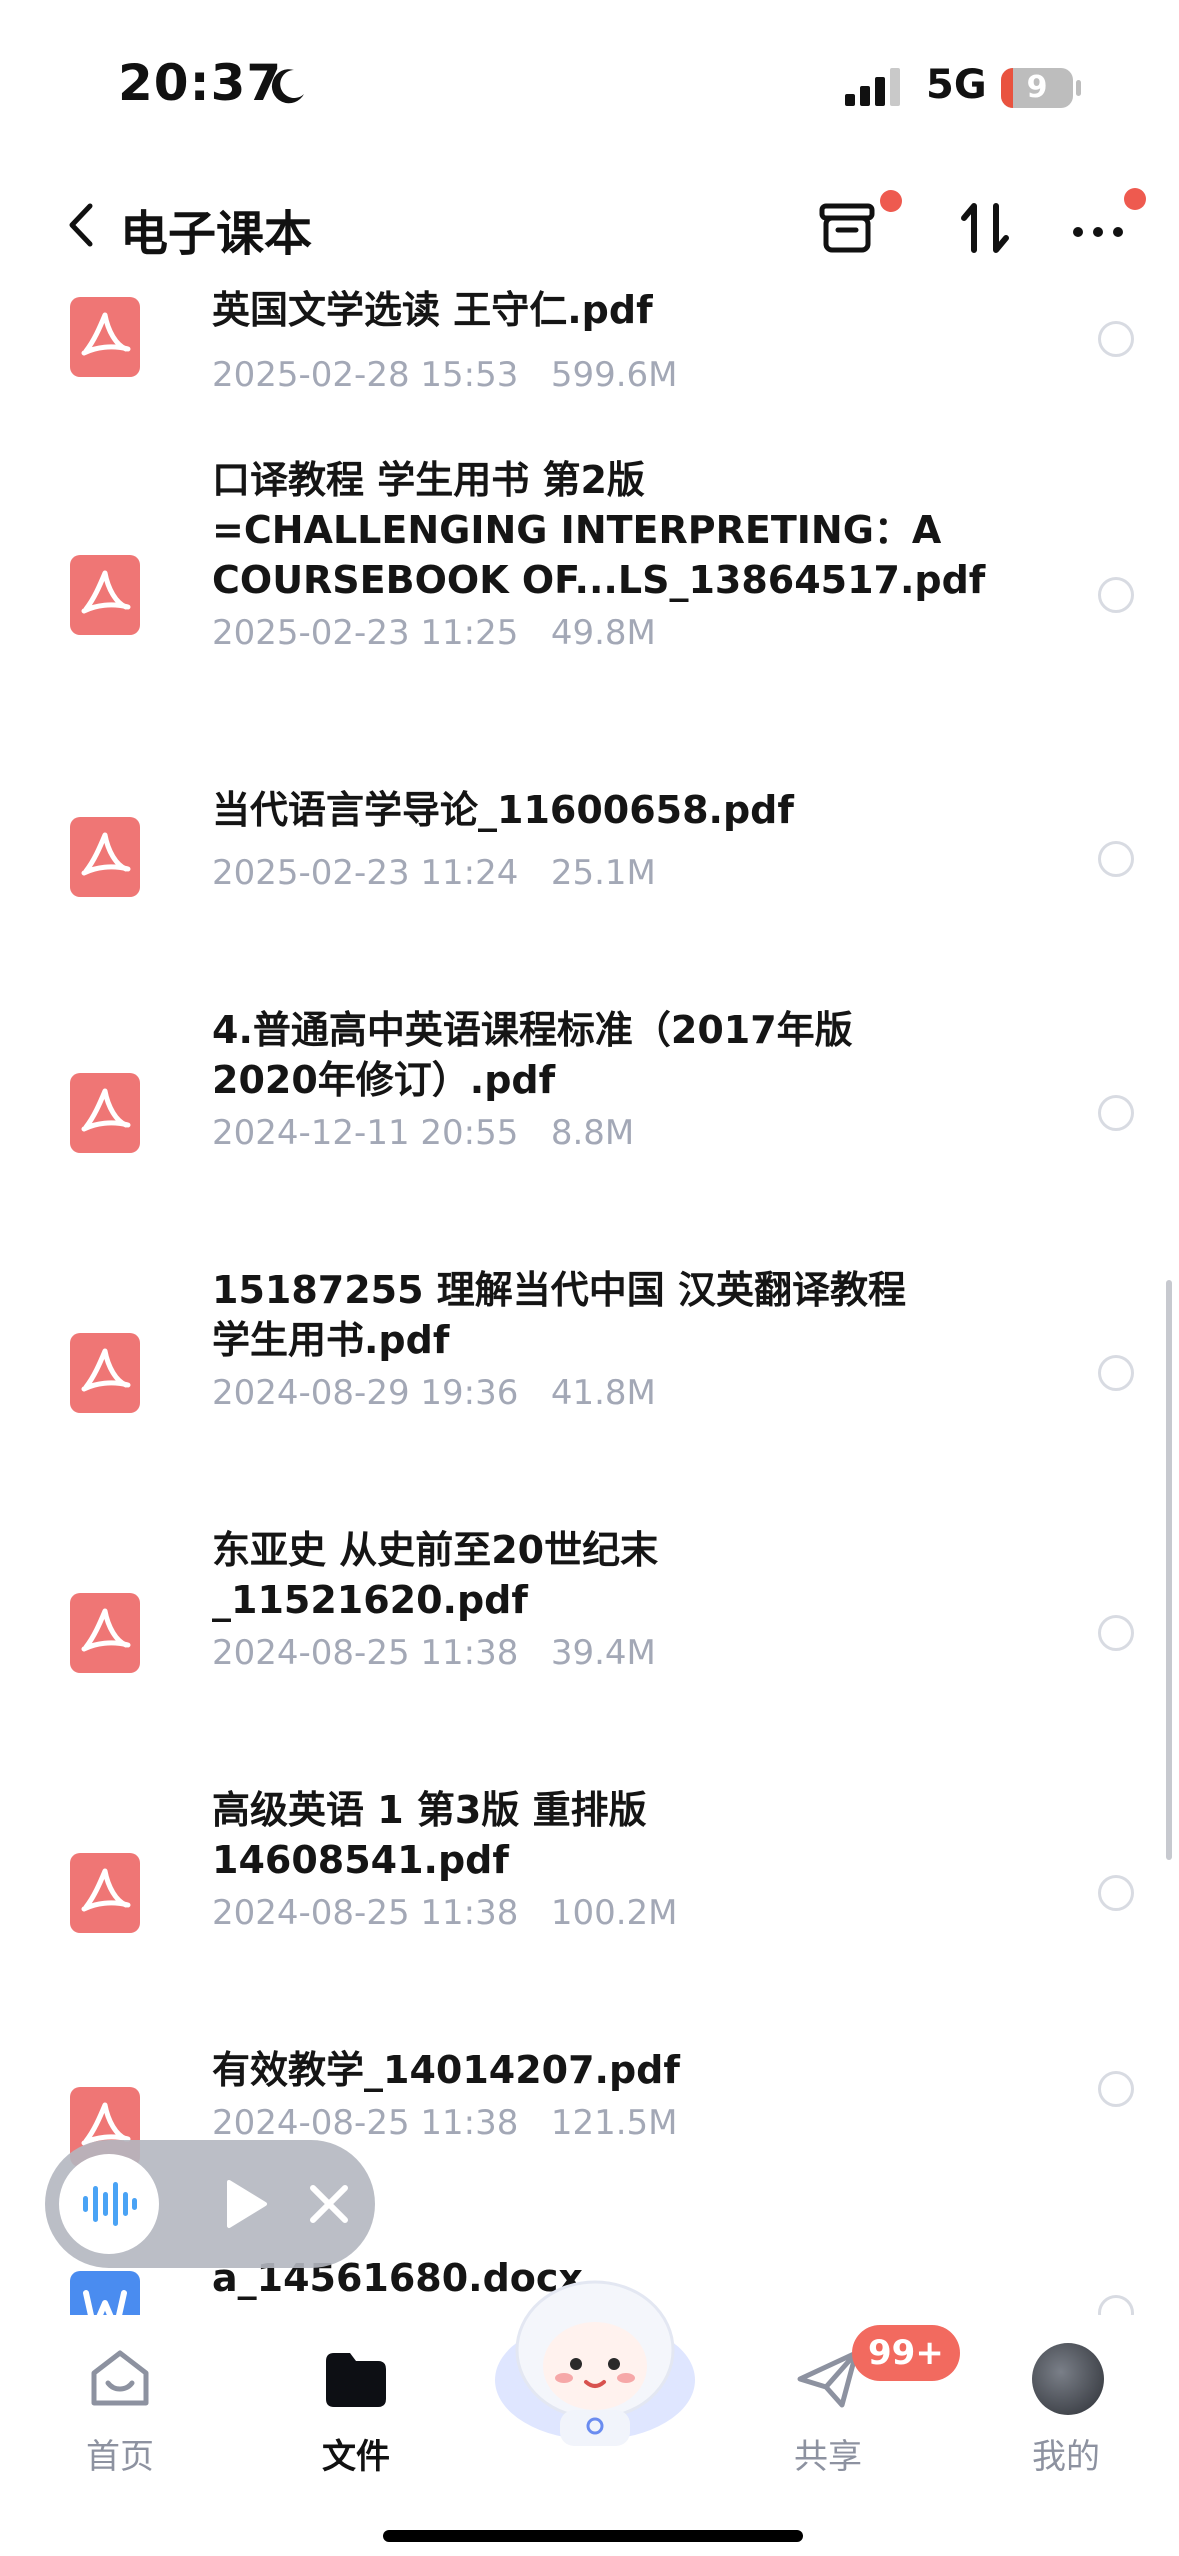 The image size is (1179, 2556). What do you see at coordinates (872, 87) in the screenshot?
I see `signal-icon` at bounding box center [872, 87].